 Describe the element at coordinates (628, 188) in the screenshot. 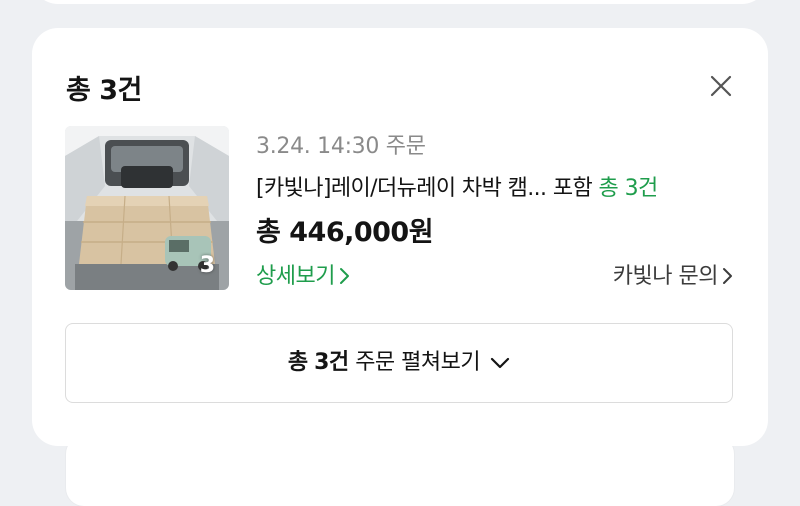

I see `included-count: 총 3건` at that location.